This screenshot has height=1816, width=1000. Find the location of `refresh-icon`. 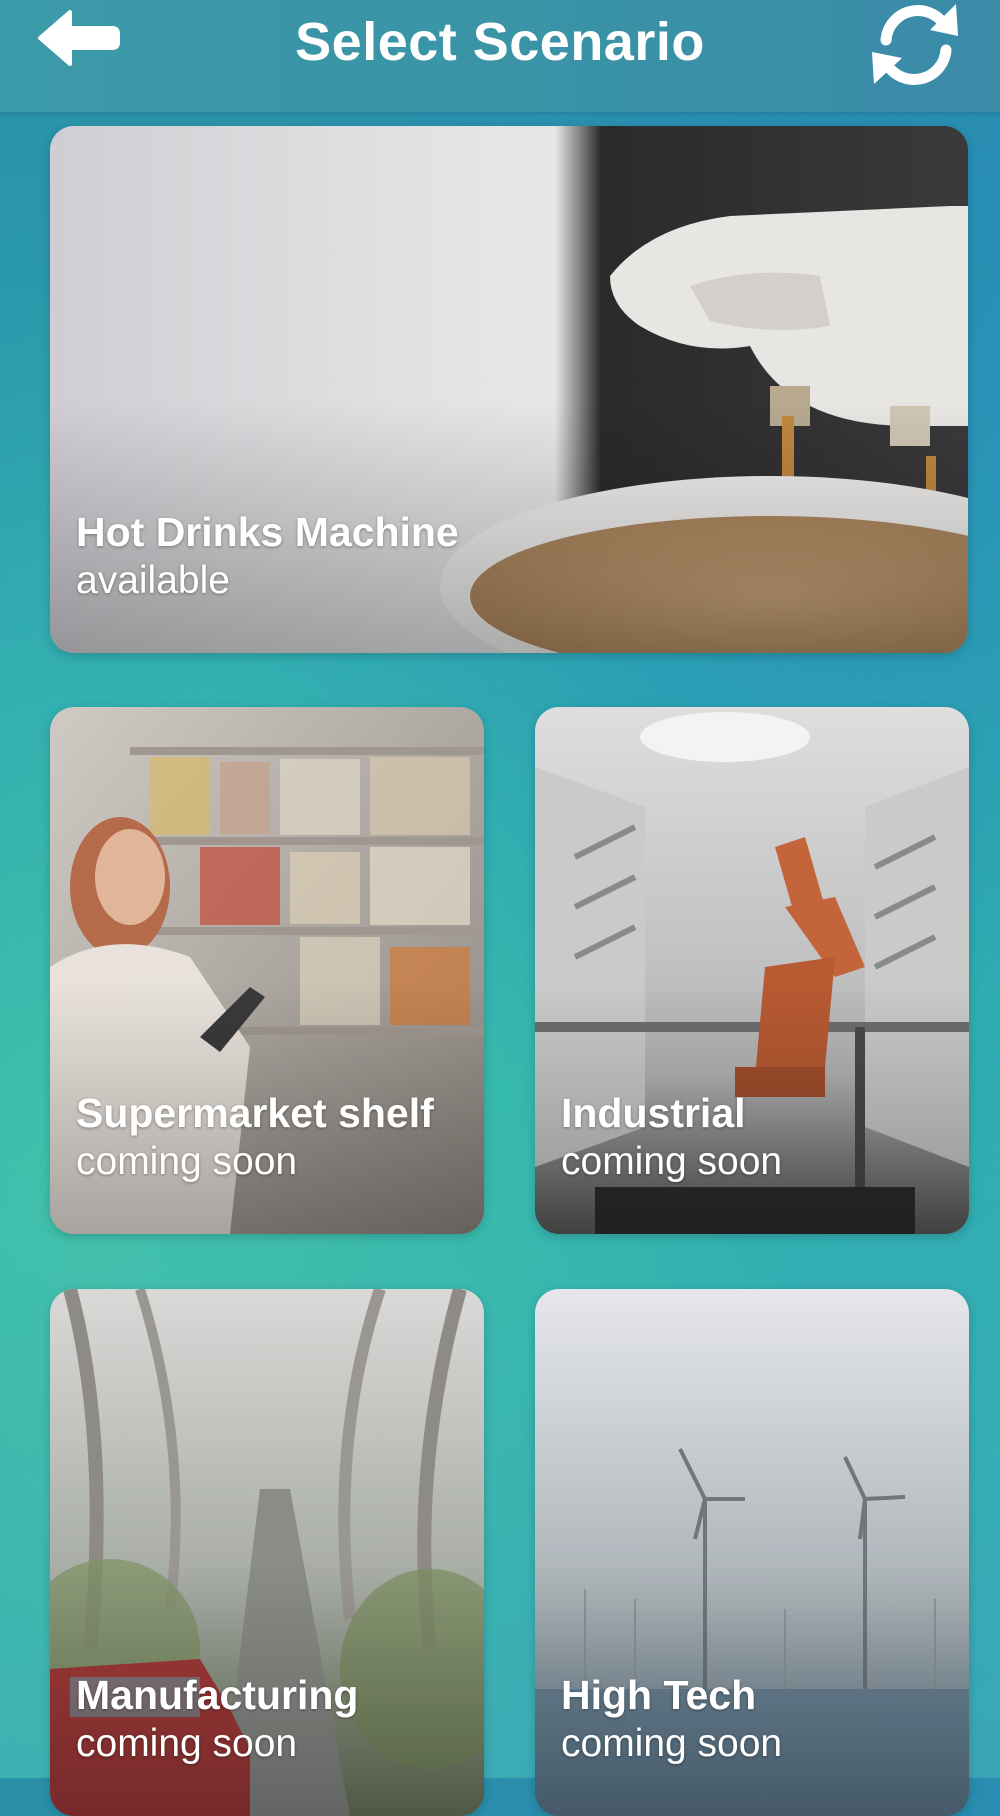

refresh-icon is located at coordinates (915, 44).